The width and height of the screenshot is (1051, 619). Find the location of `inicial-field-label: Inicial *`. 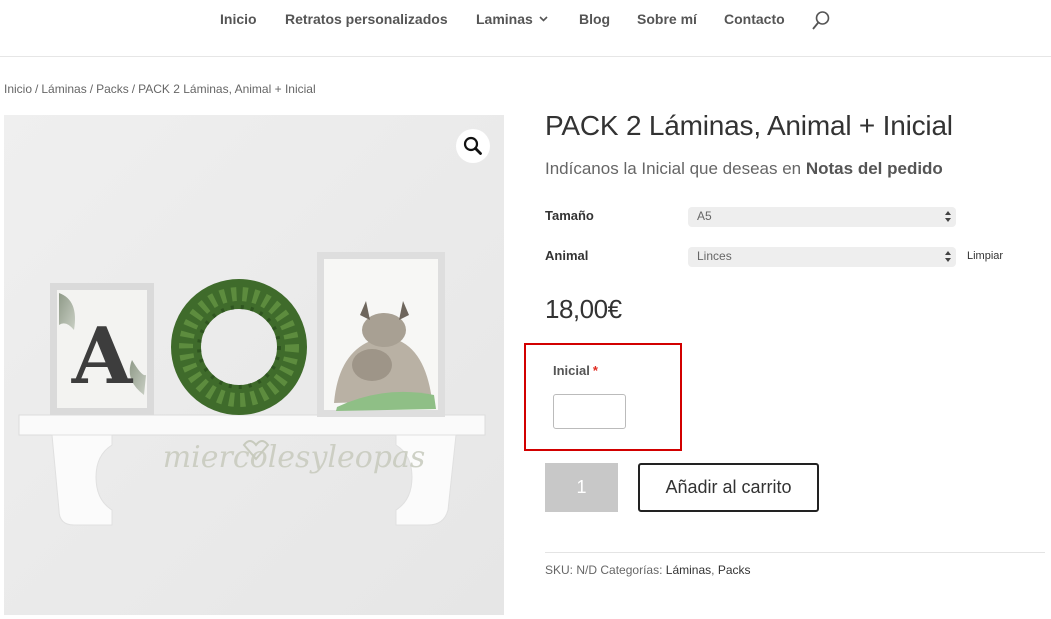

inicial-field-label: Inicial * is located at coordinates (575, 370).